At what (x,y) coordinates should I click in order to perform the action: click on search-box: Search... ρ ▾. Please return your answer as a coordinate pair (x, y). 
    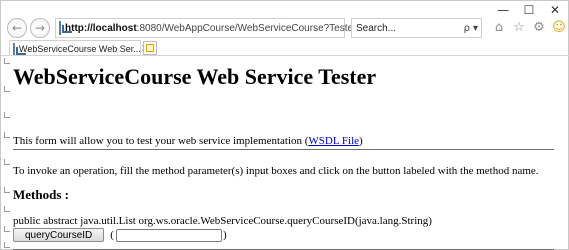
    Looking at the image, I should click on (416, 28).